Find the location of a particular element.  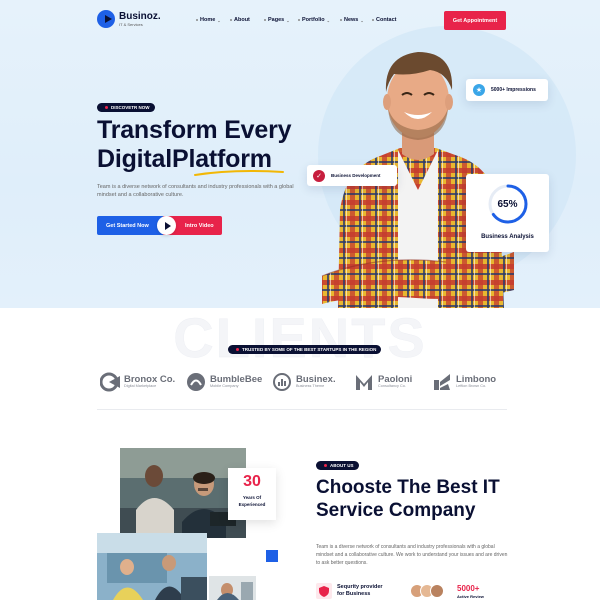

security-shield-icon is located at coordinates (324, 591).